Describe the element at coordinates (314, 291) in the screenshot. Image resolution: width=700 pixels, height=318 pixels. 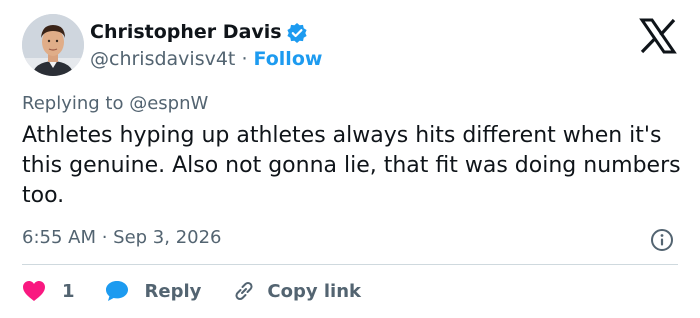
I see `copy-link-label: Copy link` at that location.